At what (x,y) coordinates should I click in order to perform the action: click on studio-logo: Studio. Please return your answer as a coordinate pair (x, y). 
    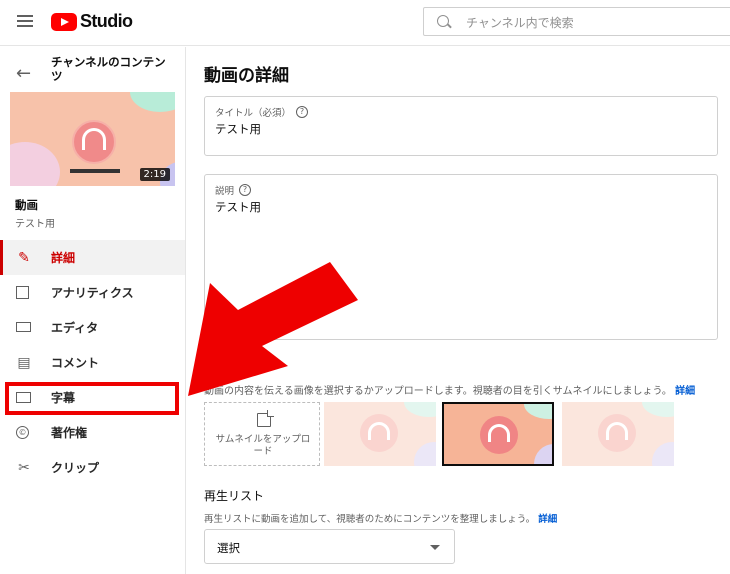
    Looking at the image, I should click on (92, 21).